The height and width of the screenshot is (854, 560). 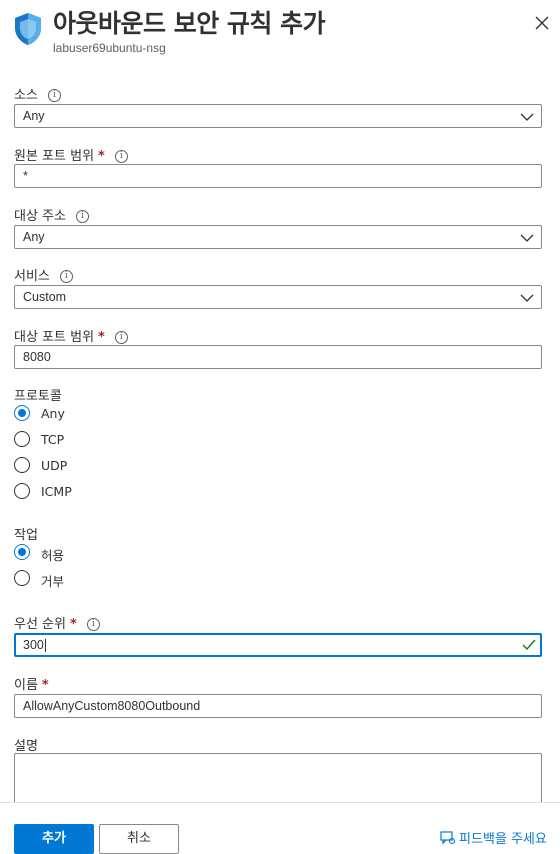 I want to click on action-label: 작업, so click(x=26, y=535).